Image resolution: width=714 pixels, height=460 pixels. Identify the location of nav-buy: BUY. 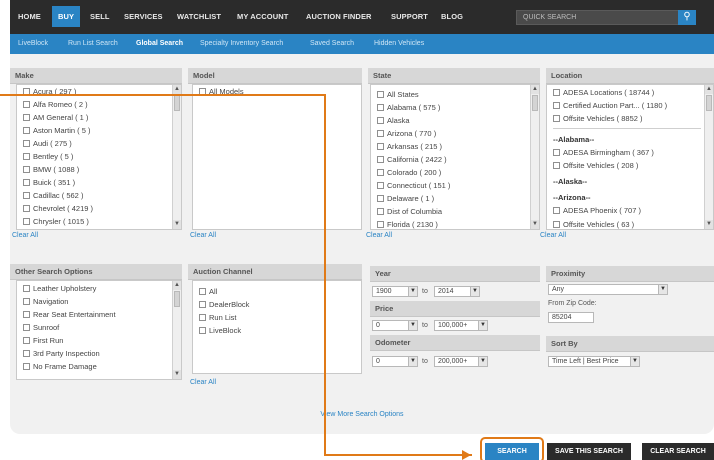
(66, 16).